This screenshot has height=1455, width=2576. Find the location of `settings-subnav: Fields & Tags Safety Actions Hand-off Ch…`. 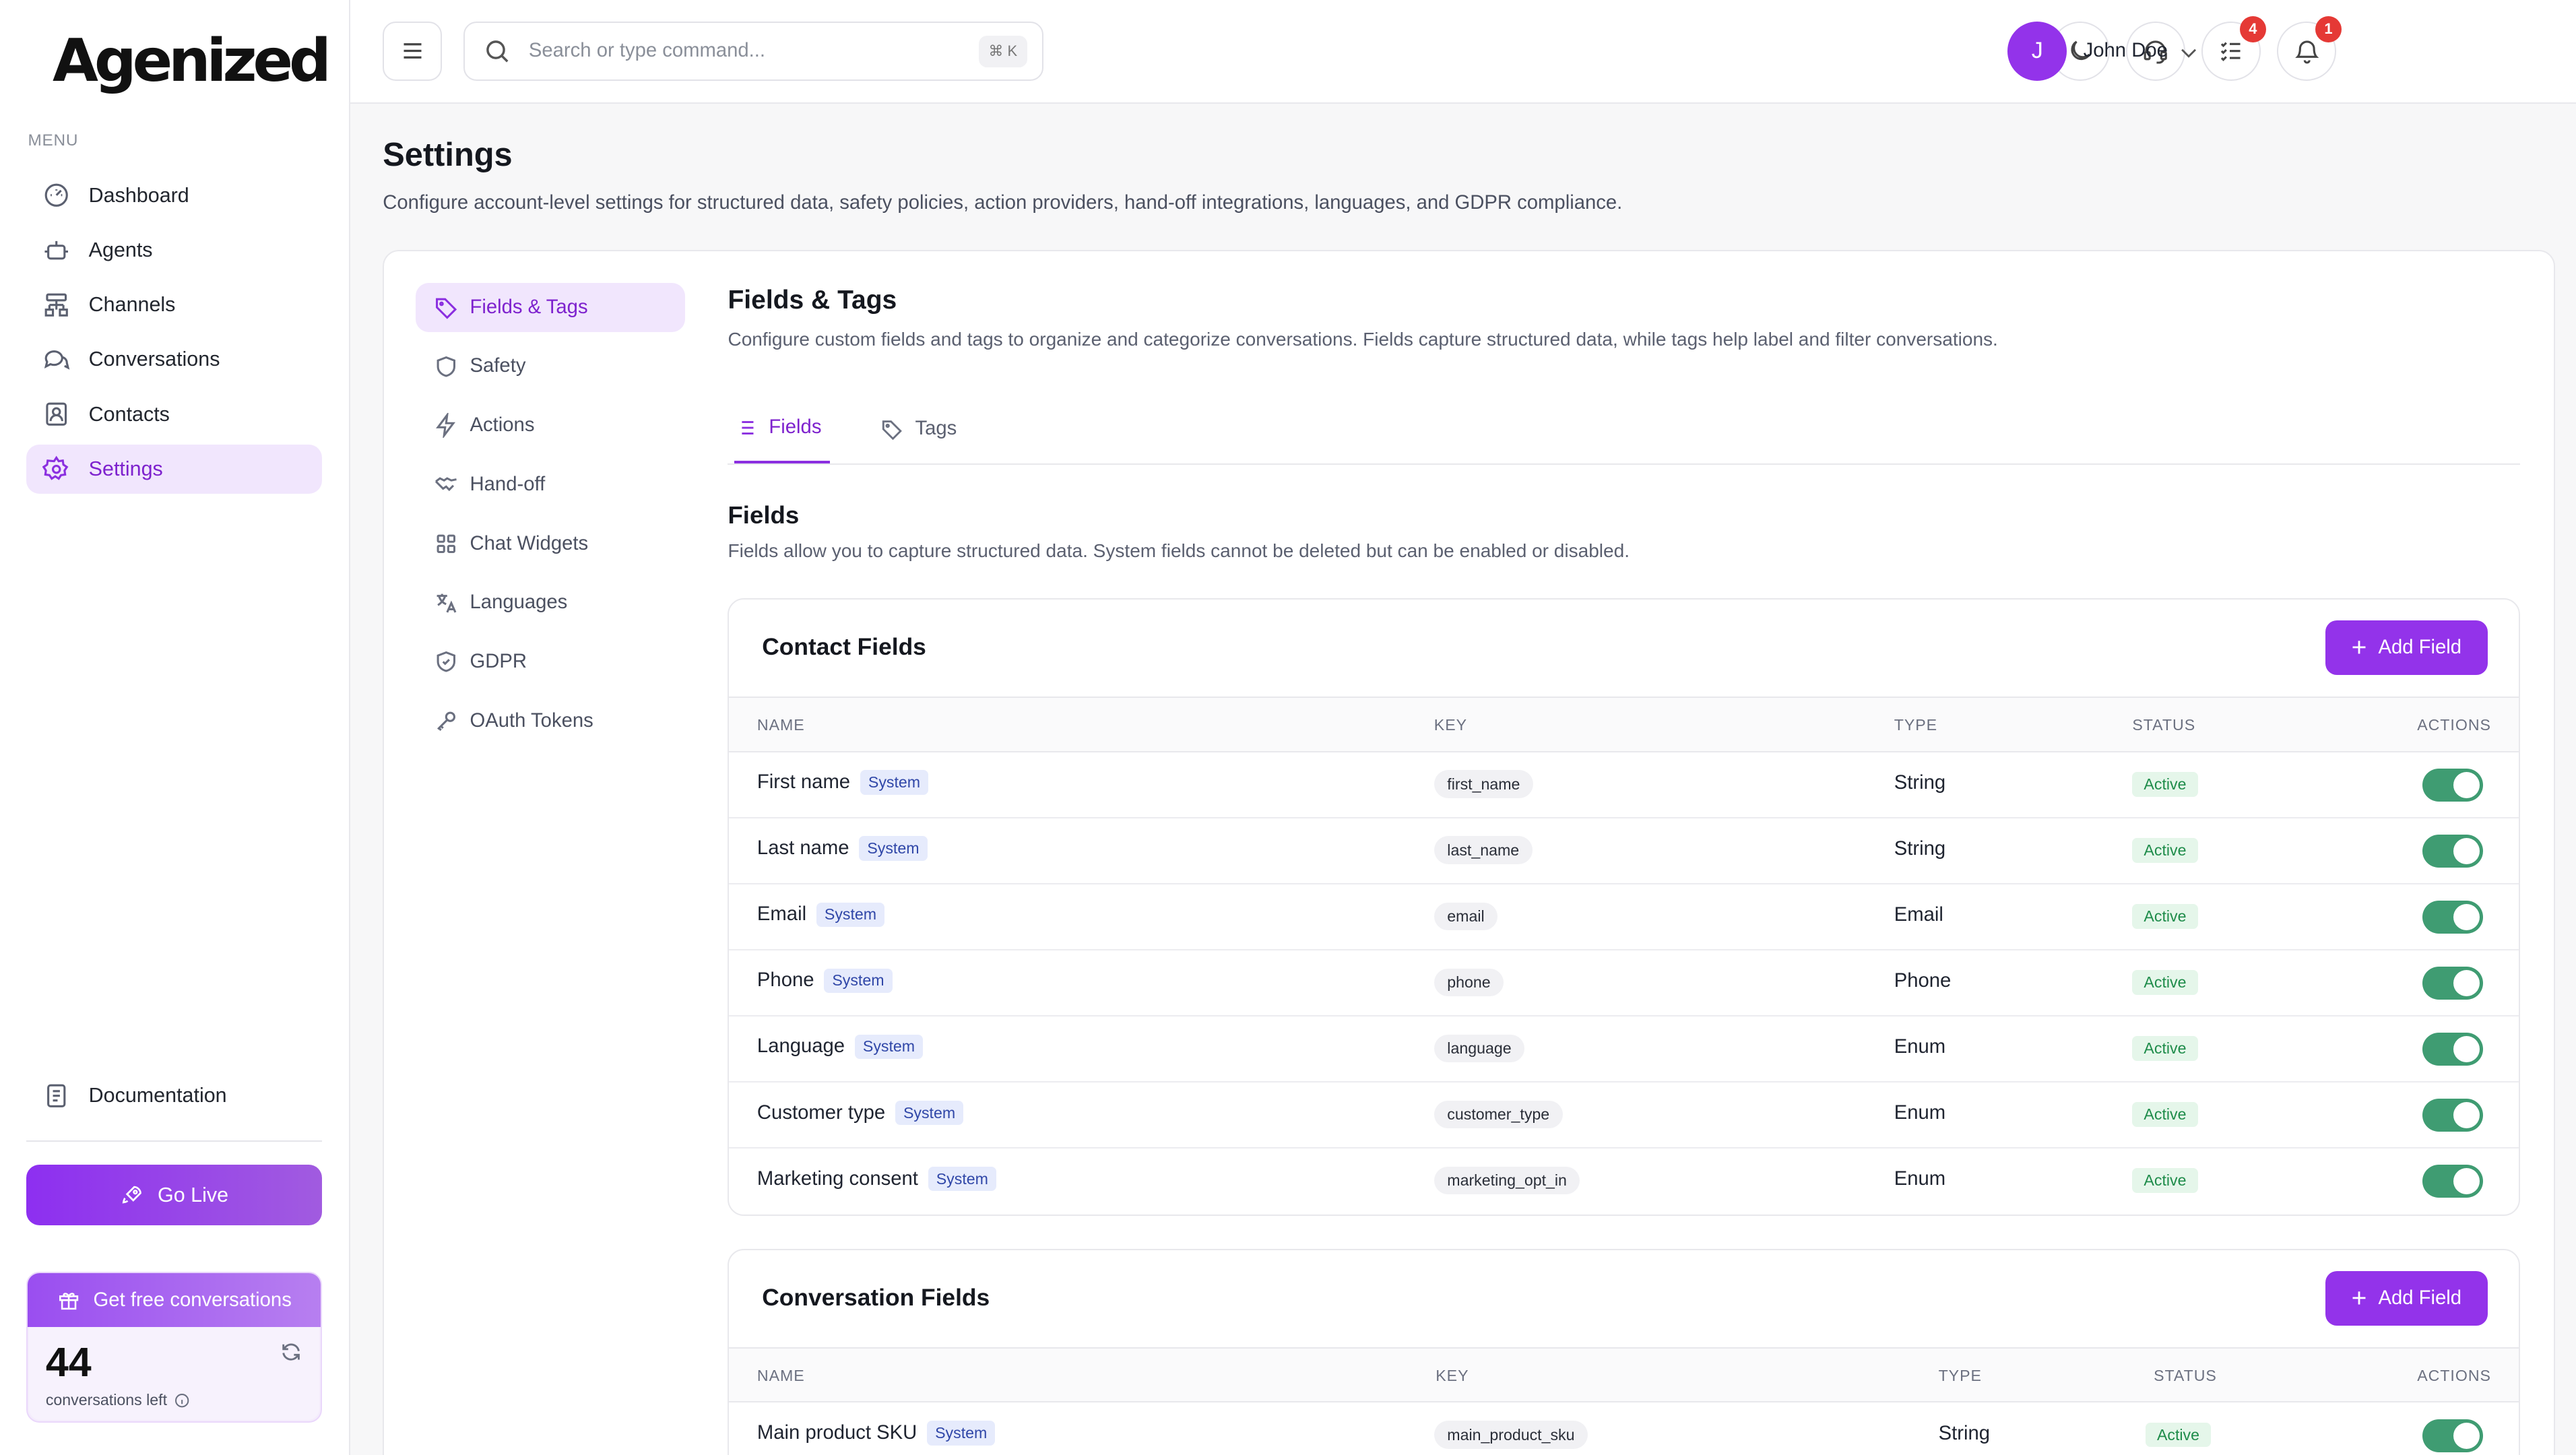

settings-subnav: Fields & Tags Safety Actions Hand-off Ch… is located at coordinates (551, 519).